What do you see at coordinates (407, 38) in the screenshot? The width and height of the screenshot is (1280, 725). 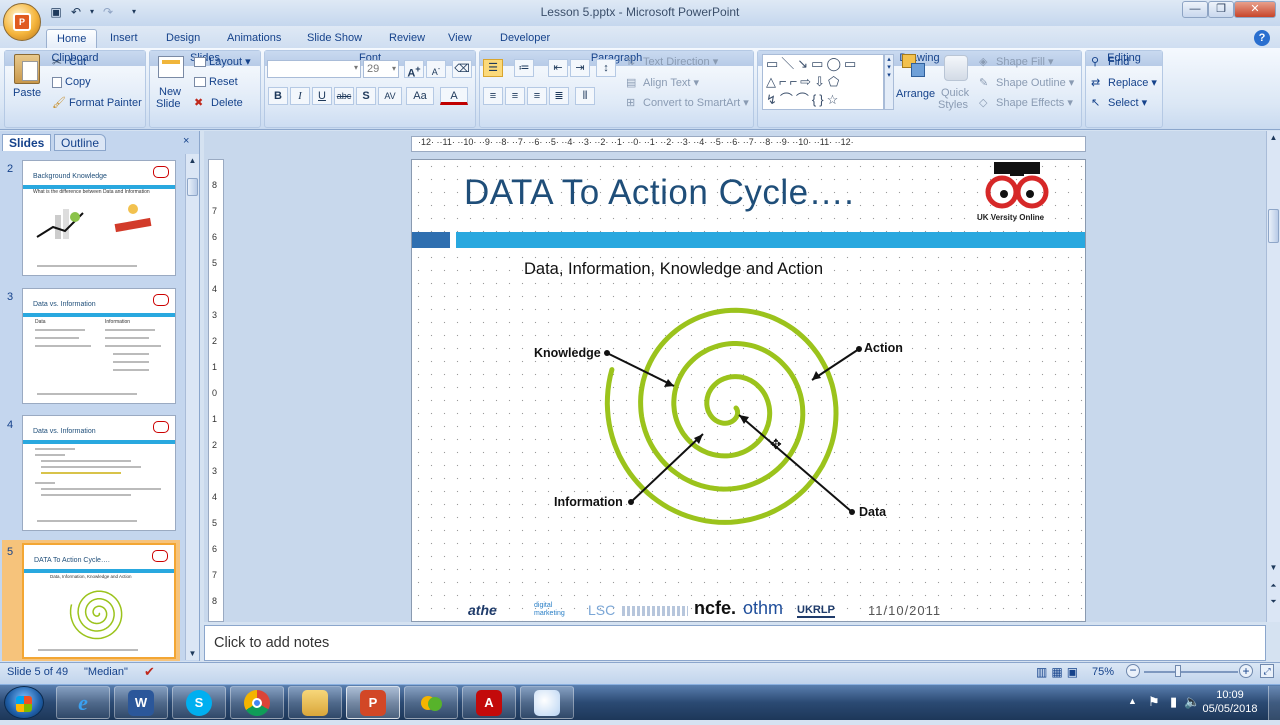 I see `tab-review: Review` at bounding box center [407, 38].